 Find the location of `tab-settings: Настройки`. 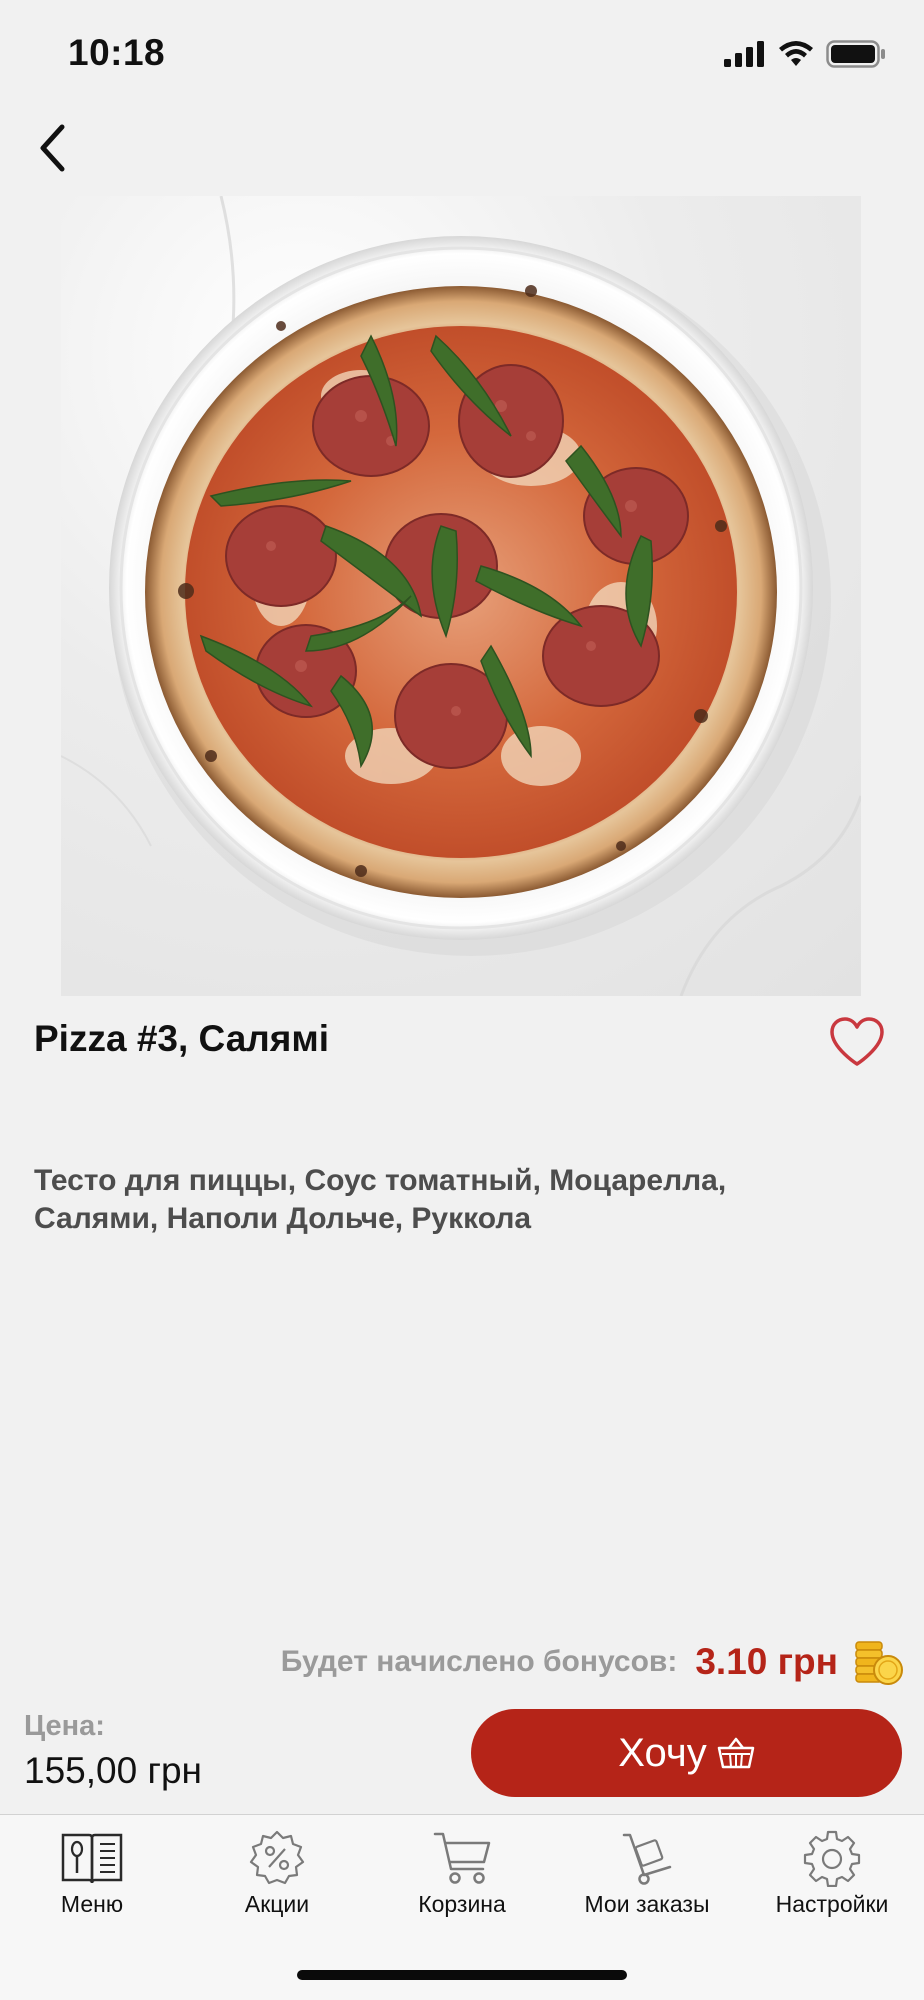

tab-settings: Настройки is located at coordinates (832, 1873).